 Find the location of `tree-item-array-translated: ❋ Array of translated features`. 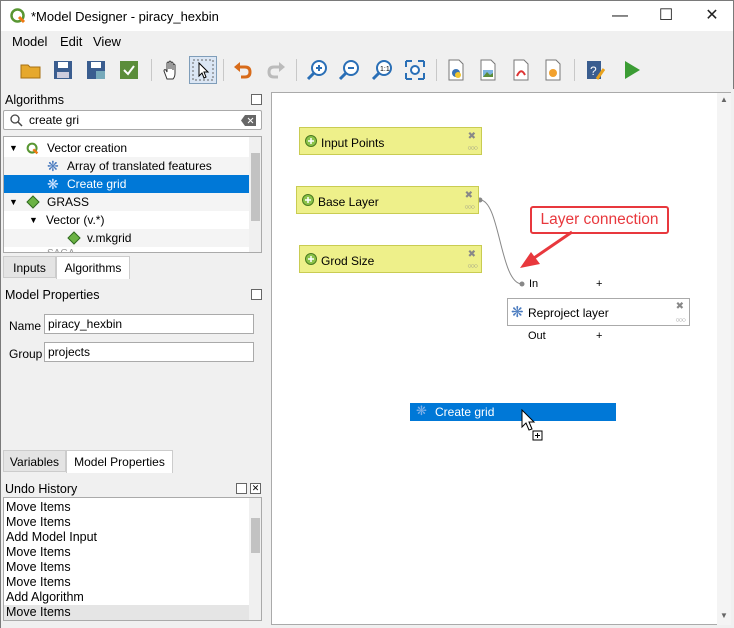

tree-item-array-translated: ❋ Array of translated features is located at coordinates (126, 166).